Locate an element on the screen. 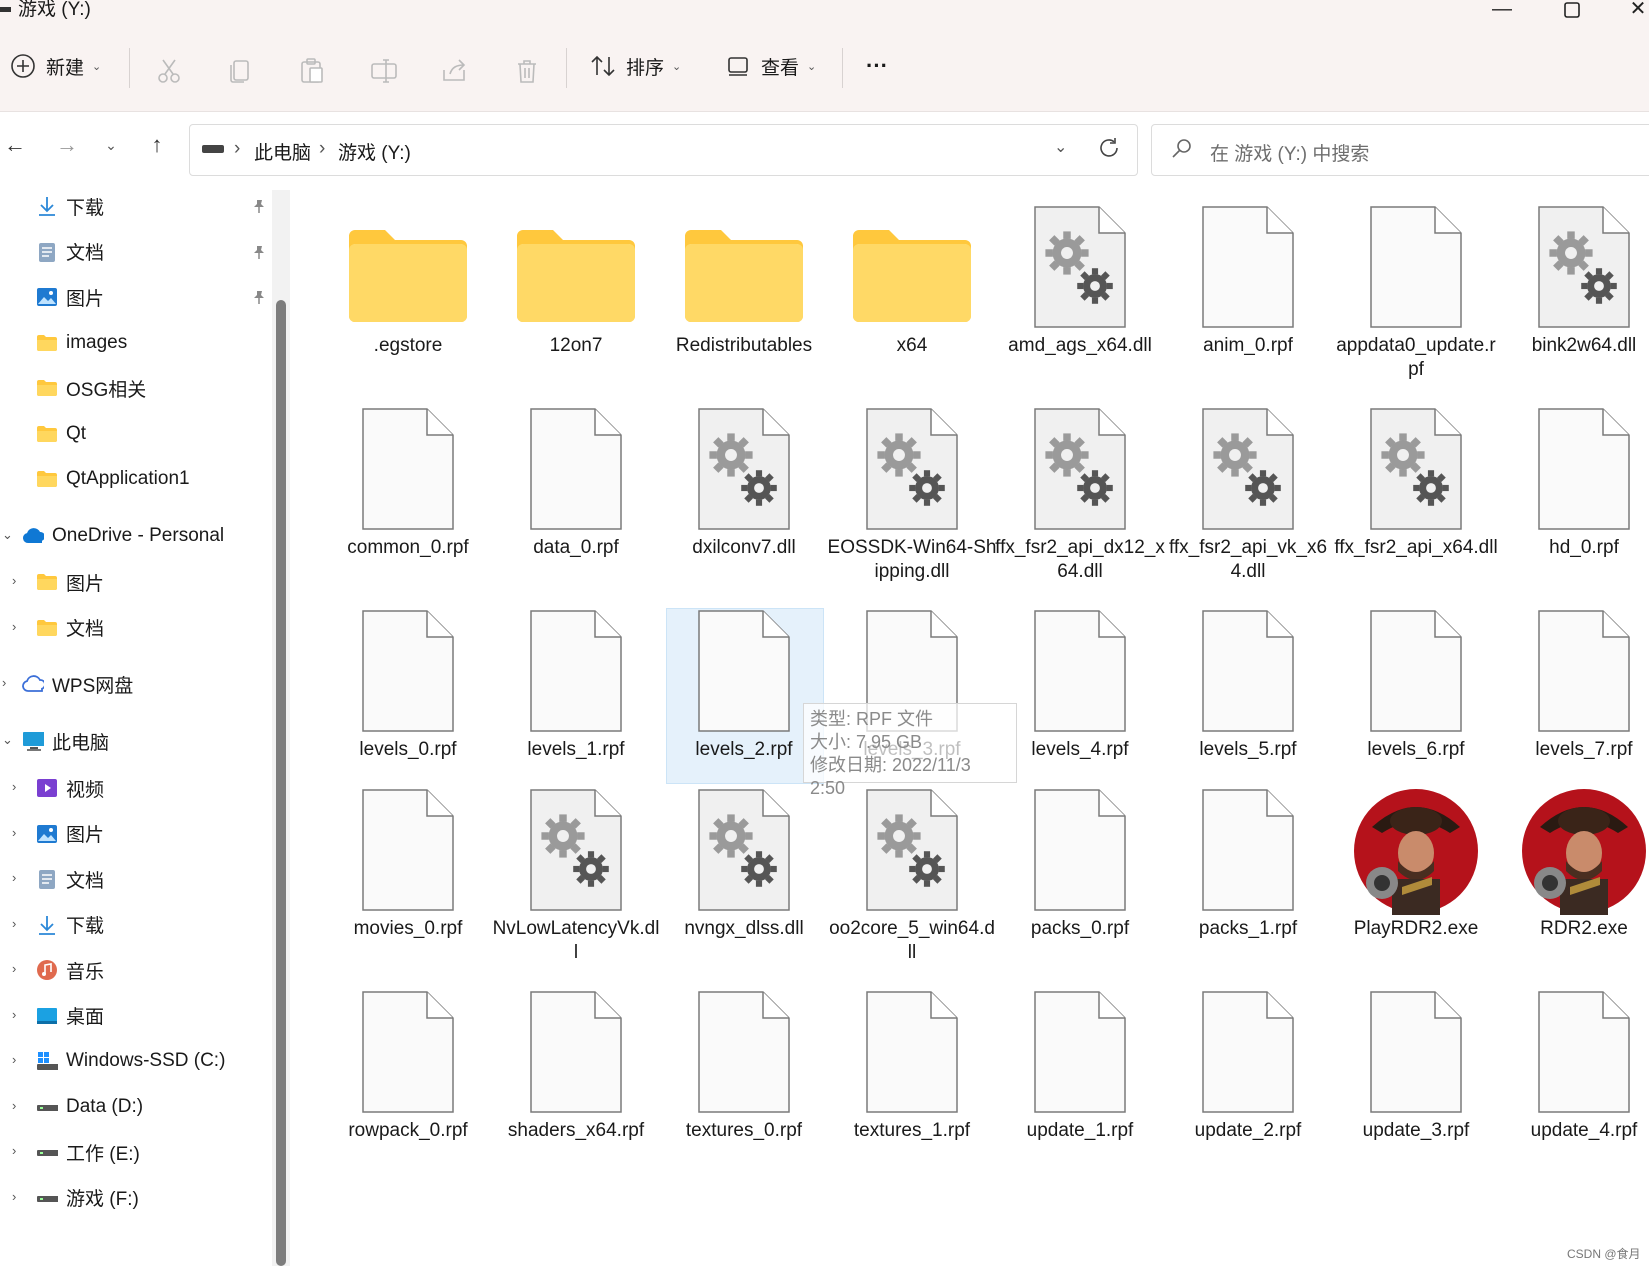 Image resolution: width=1649 pixels, height=1266 pixels. quick-access-item: images is located at coordinates (81, 343).